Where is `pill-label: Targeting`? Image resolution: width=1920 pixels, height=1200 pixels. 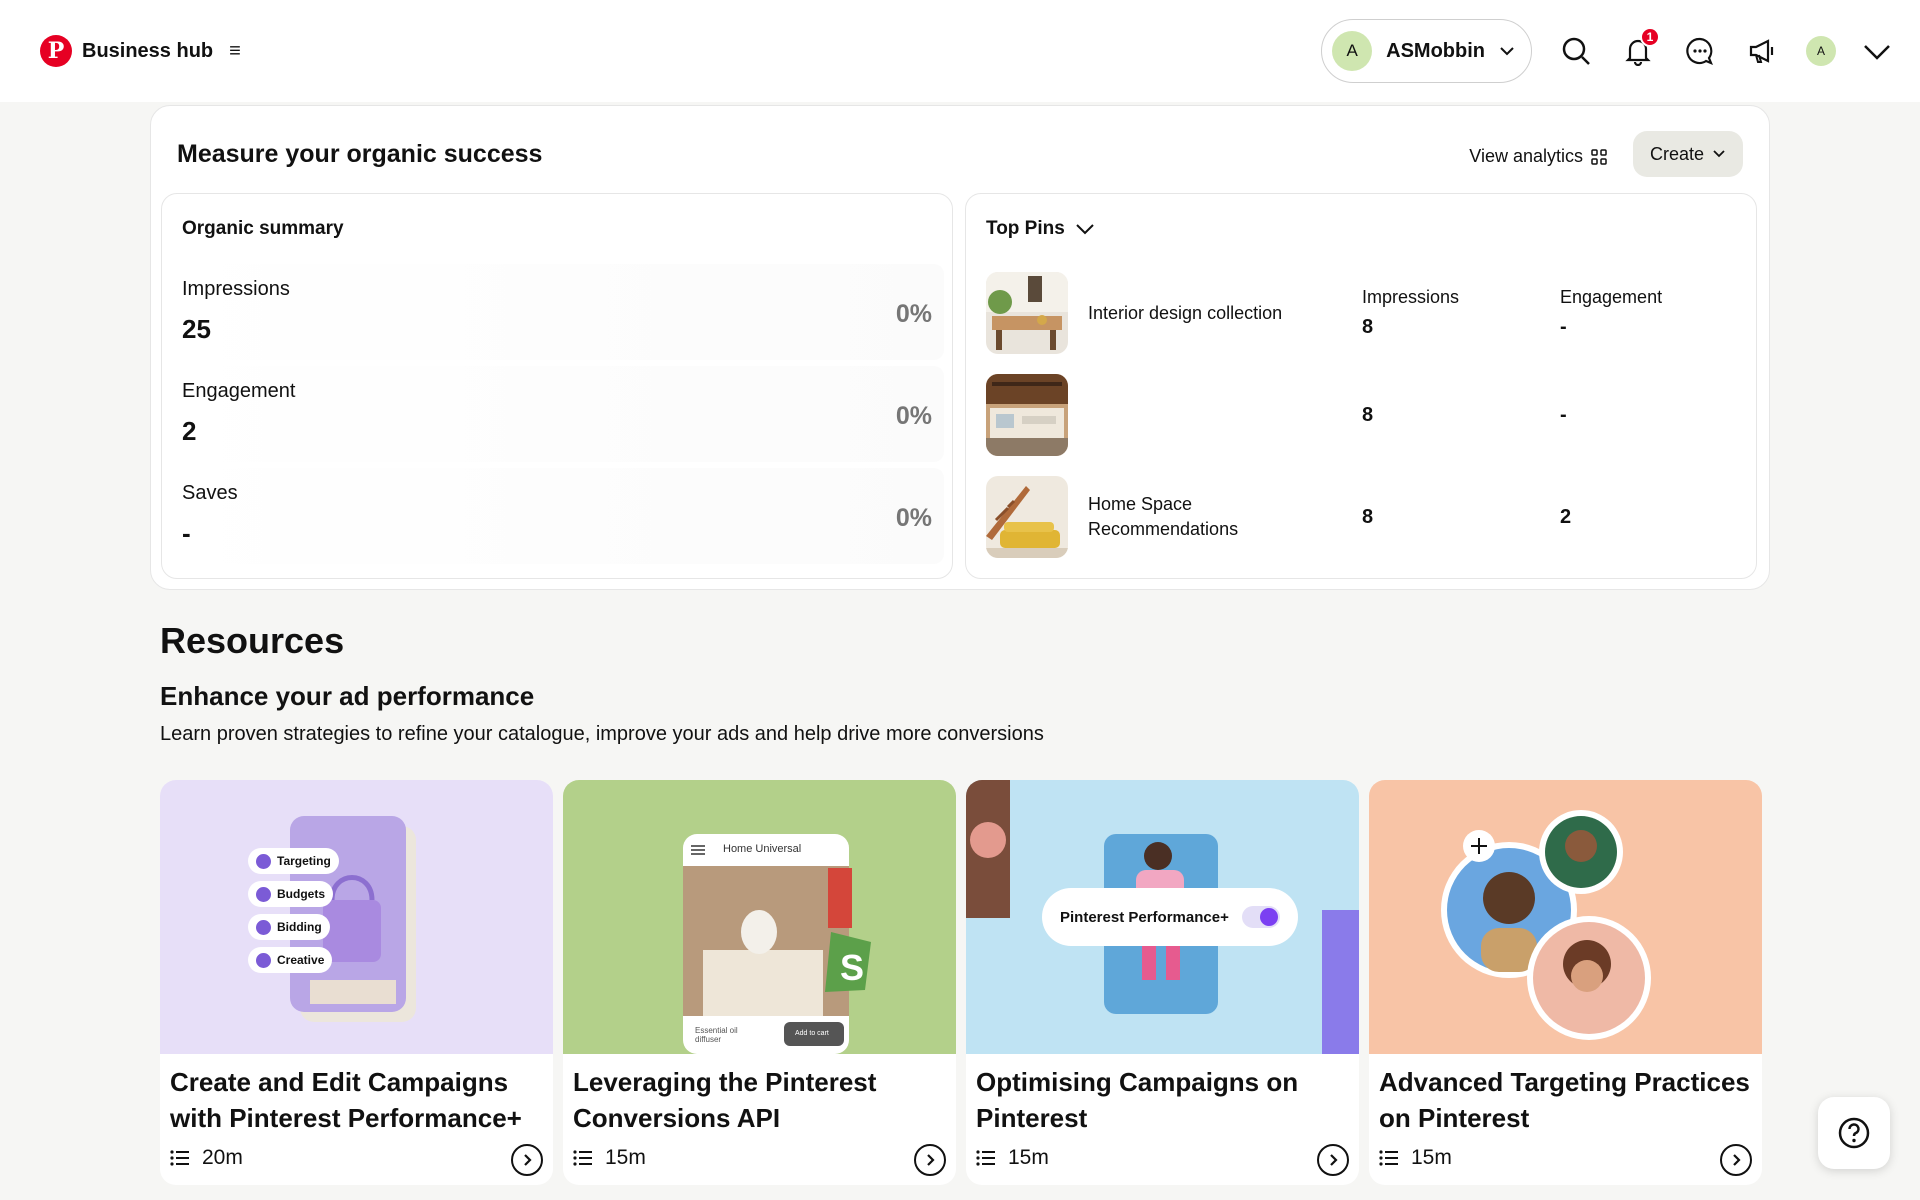
pill-label: Targeting is located at coordinates (304, 861).